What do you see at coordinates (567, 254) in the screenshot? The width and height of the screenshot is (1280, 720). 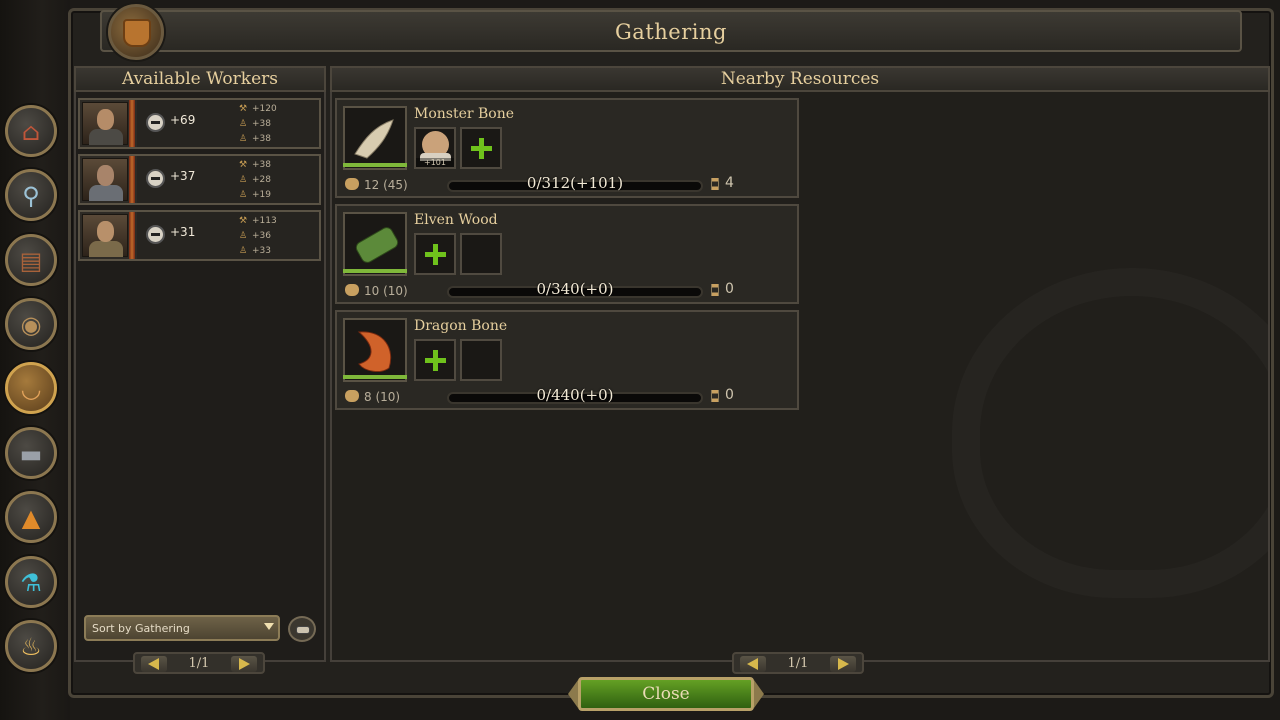 I see `resource-card: Elven Wood 10 (10) 0/340(+0) 0` at bounding box center [567, 254].